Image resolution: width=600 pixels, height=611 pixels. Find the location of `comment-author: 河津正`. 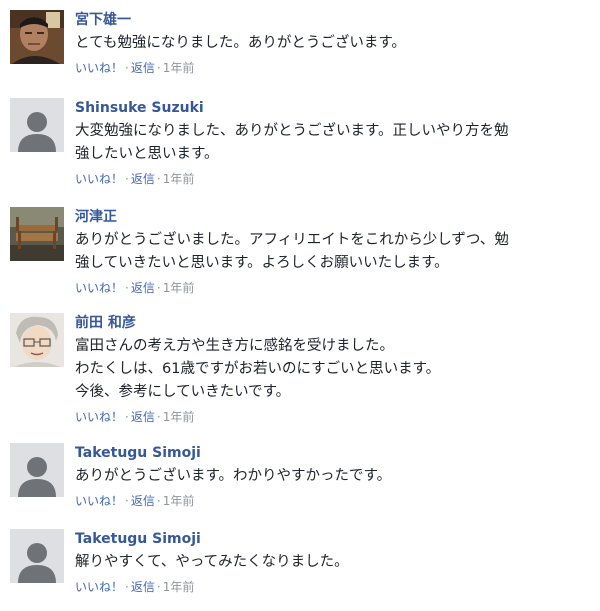

comment-author: 河津正 is located at coordinates (332, 217).